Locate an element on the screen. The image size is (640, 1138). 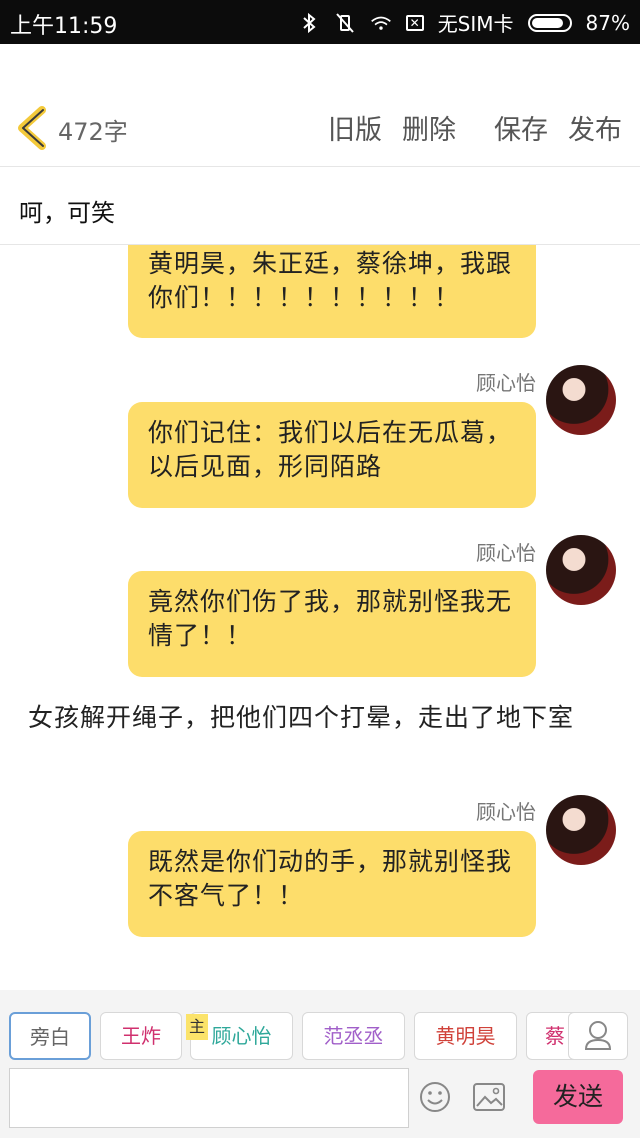
status-icons: ✕ 无SIM卡 87% is located at coordinates (457, 22).